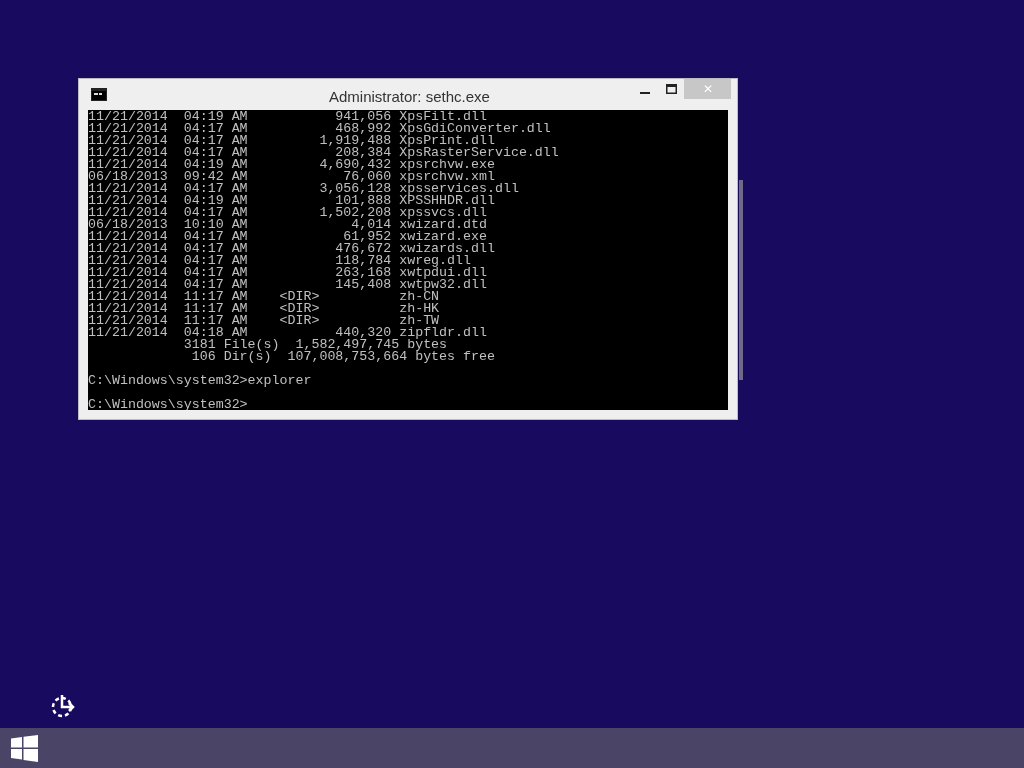 The image size is (1024, 768). What do you see at coordinates (264, 297) in the screenshot?
I see `console-line: 11/21/2014 11:17 AM <DIR> zh-CN` at bounding box center [264, 297].